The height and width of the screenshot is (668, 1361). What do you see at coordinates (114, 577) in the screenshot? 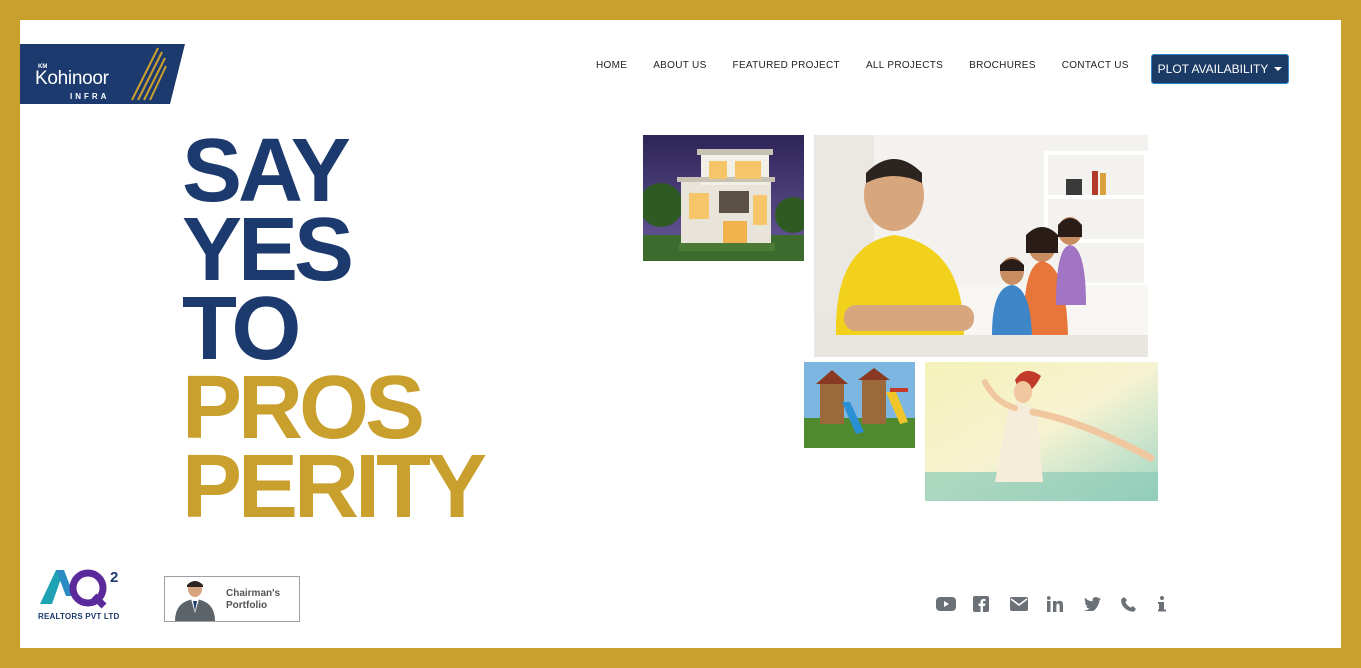
I see `partner-superscript: 2` at bounding box center [114, 577].